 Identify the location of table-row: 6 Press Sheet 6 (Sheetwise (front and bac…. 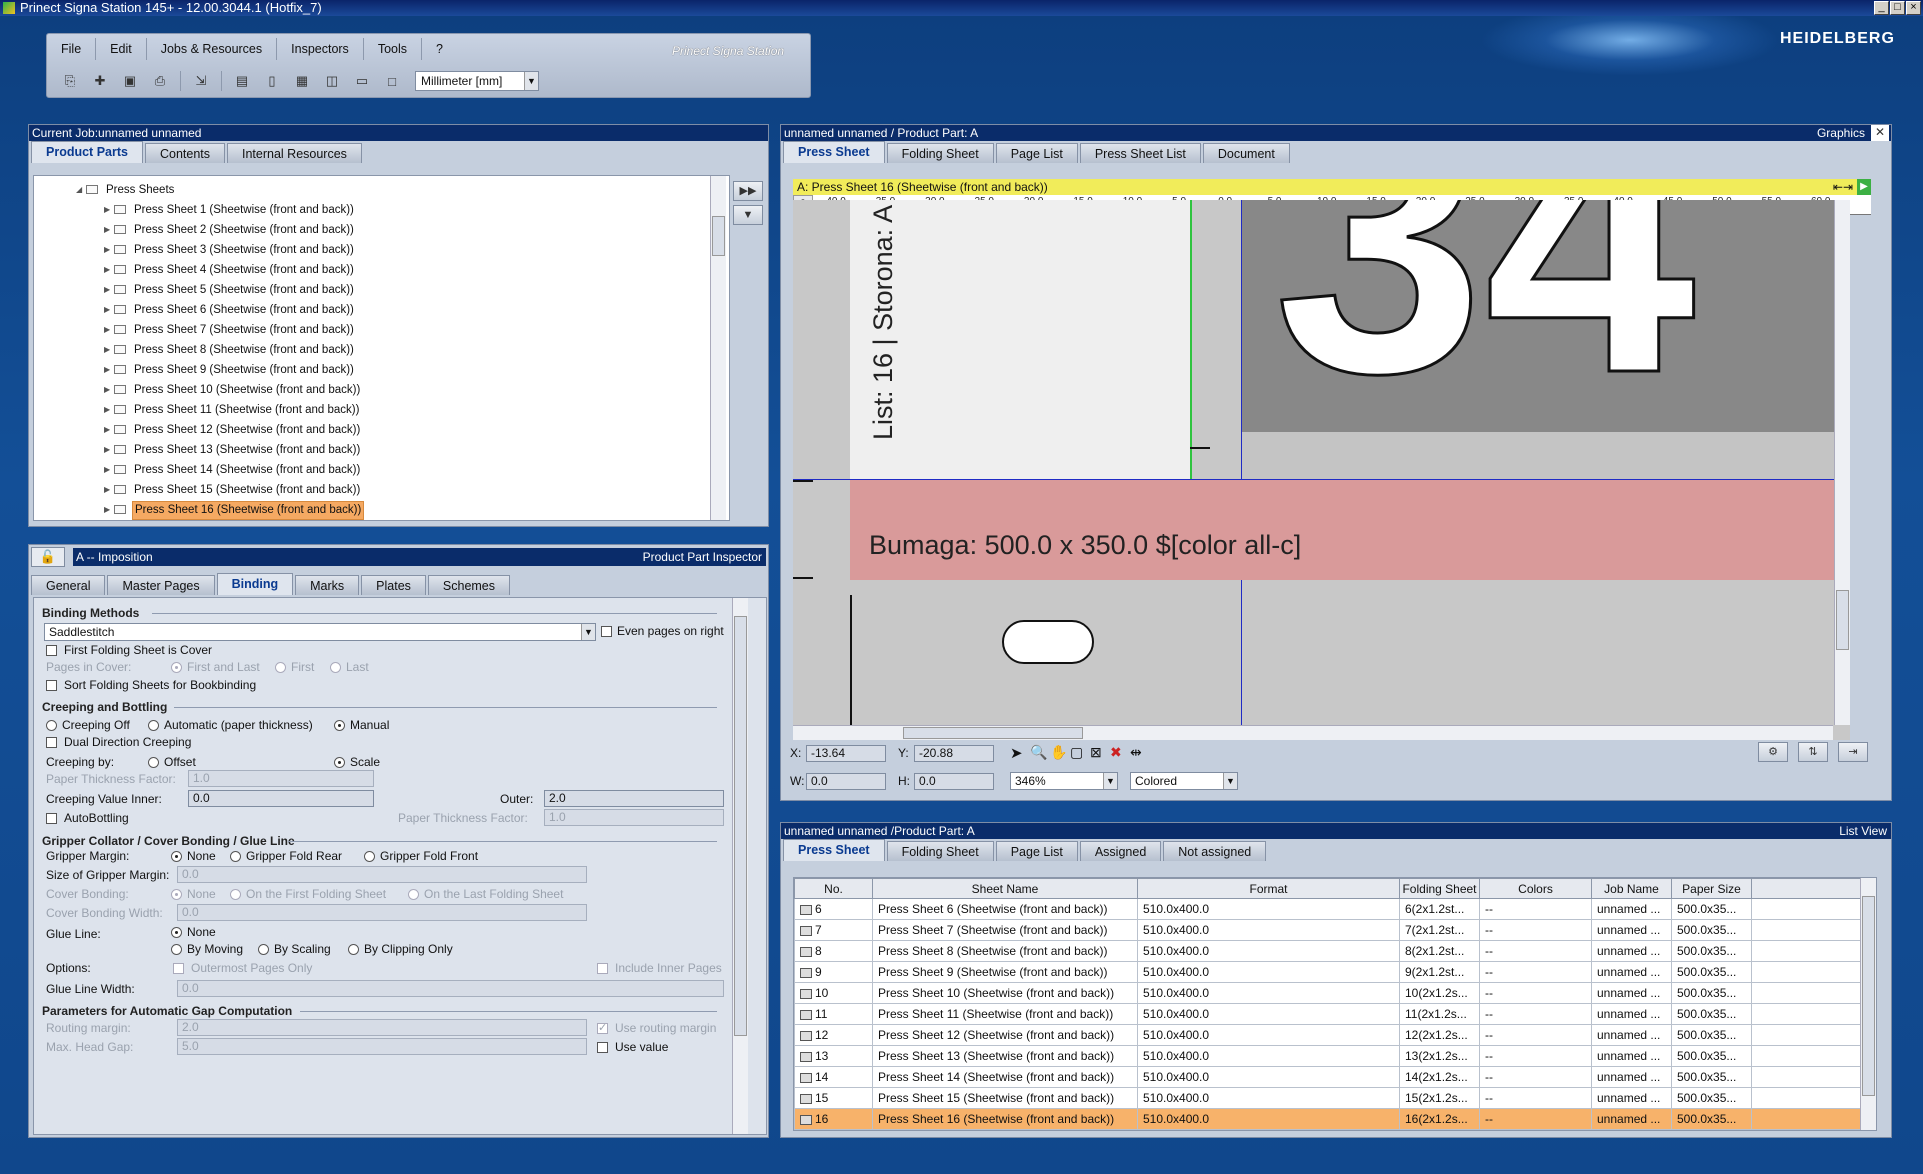
(1328, 909).